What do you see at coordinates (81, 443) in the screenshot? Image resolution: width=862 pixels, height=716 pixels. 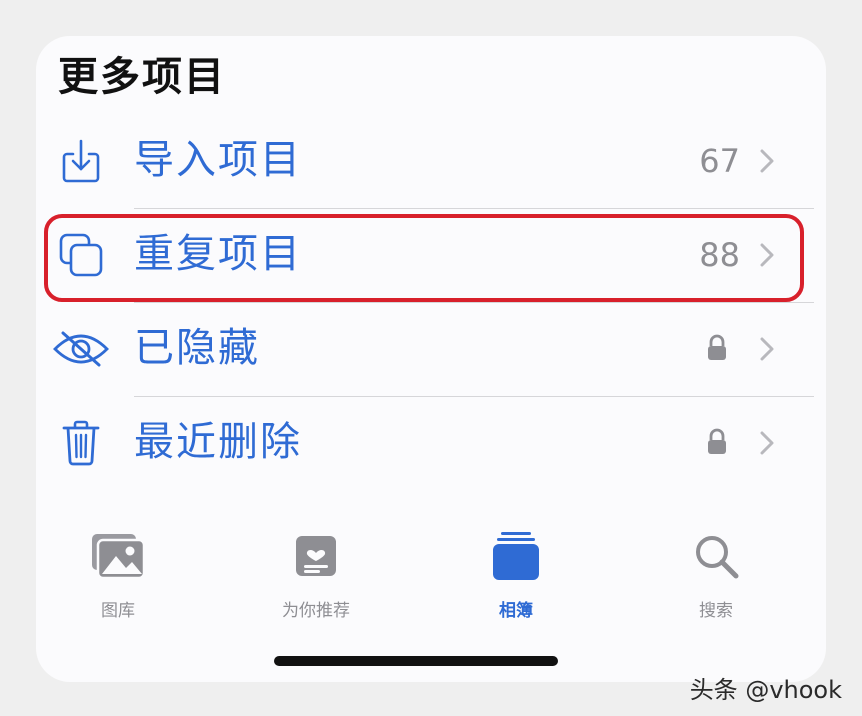 I see `trash-icon` at bounding box center [81, 443].